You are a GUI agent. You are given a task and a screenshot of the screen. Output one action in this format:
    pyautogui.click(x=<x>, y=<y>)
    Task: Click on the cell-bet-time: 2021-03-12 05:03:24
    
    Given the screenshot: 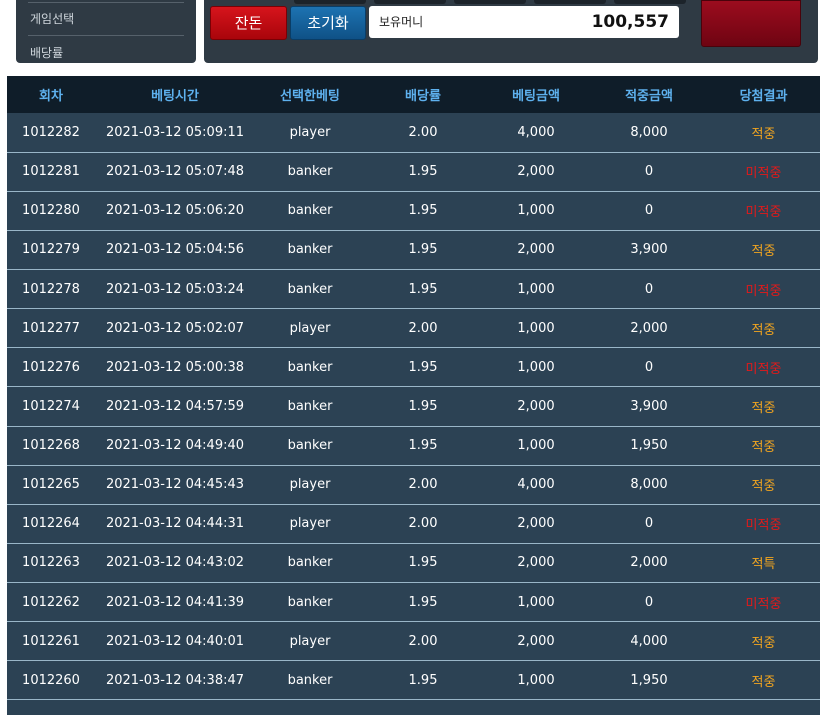 What is the action you would take?
    pyautogui.click(x=175, y=289)
    